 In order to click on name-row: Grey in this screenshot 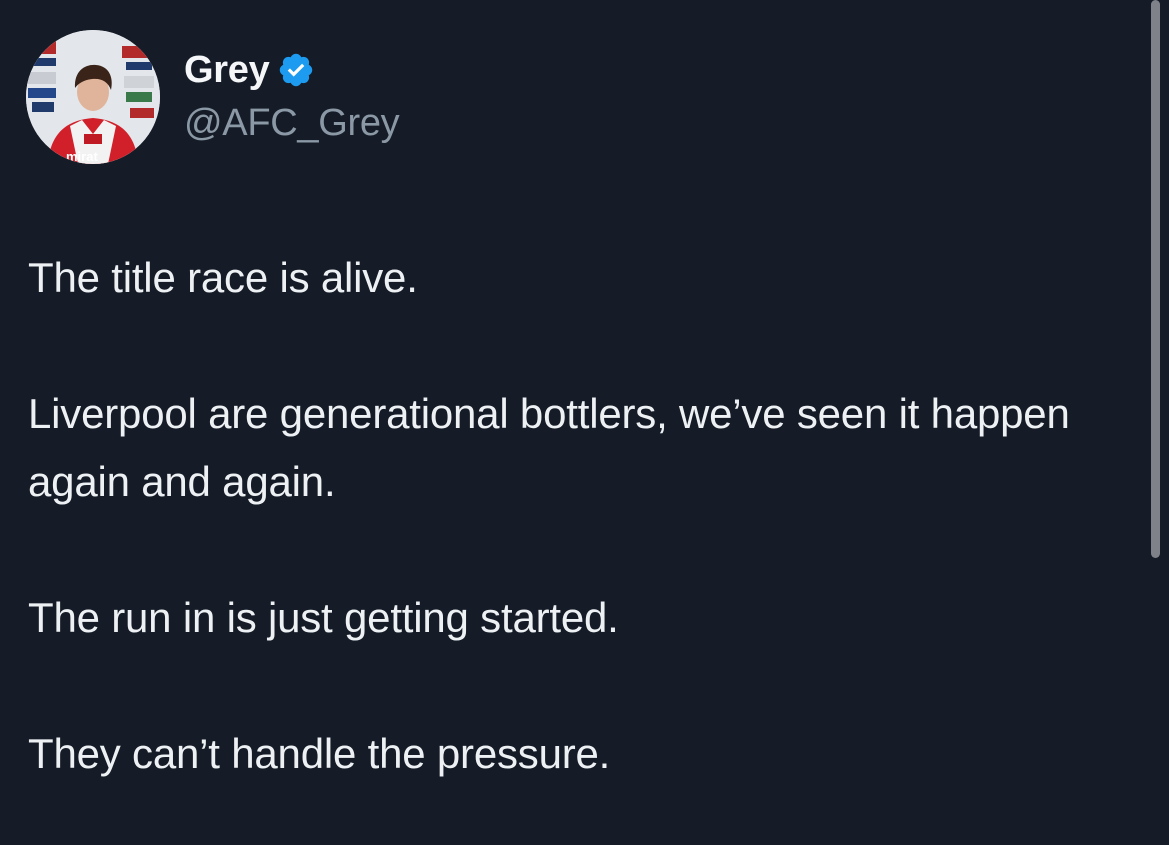, I will do `click(249, 70)`.